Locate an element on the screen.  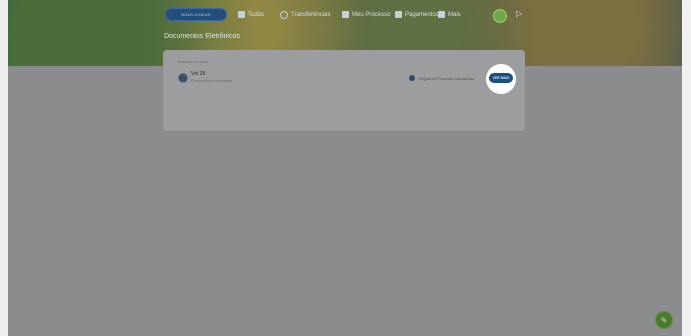
page-title: Documentos Eletrônicos is located at coordinates (202, 36).